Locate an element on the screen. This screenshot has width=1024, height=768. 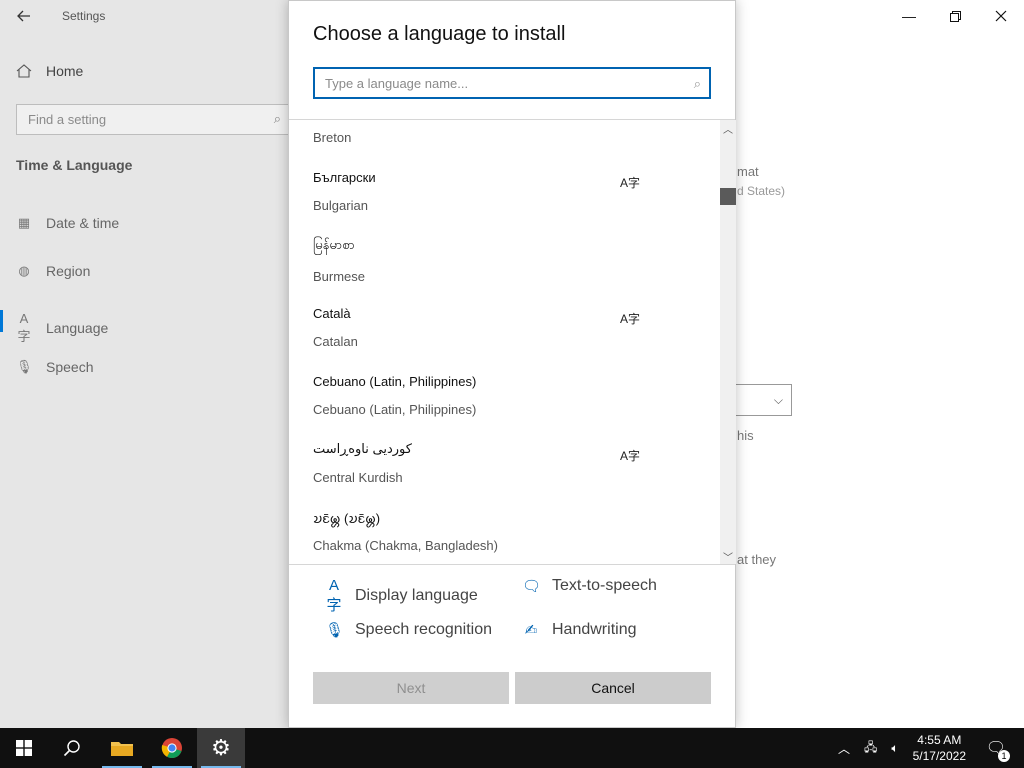
feature-label: Handwriting is located at coordinates (594, 629).